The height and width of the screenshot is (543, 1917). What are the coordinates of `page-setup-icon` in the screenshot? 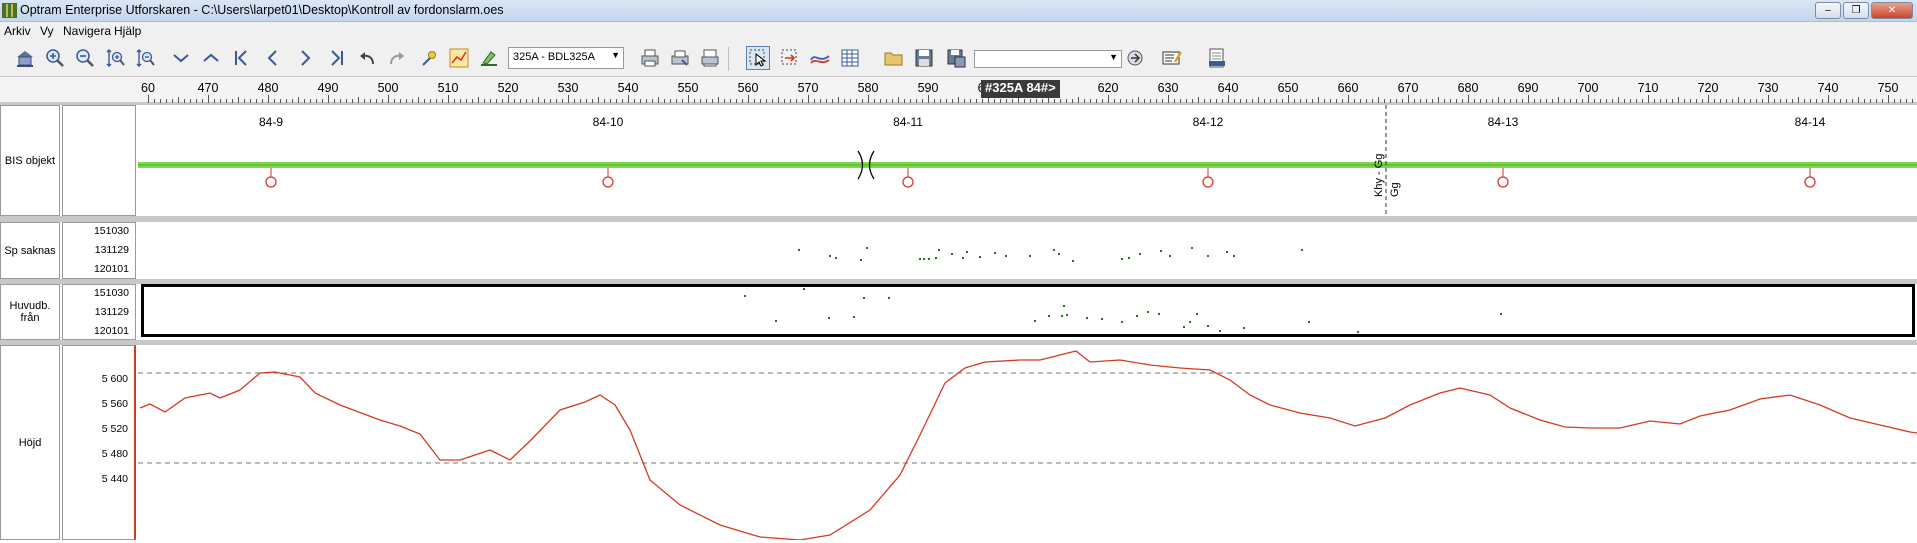 It's located at (710, 58).